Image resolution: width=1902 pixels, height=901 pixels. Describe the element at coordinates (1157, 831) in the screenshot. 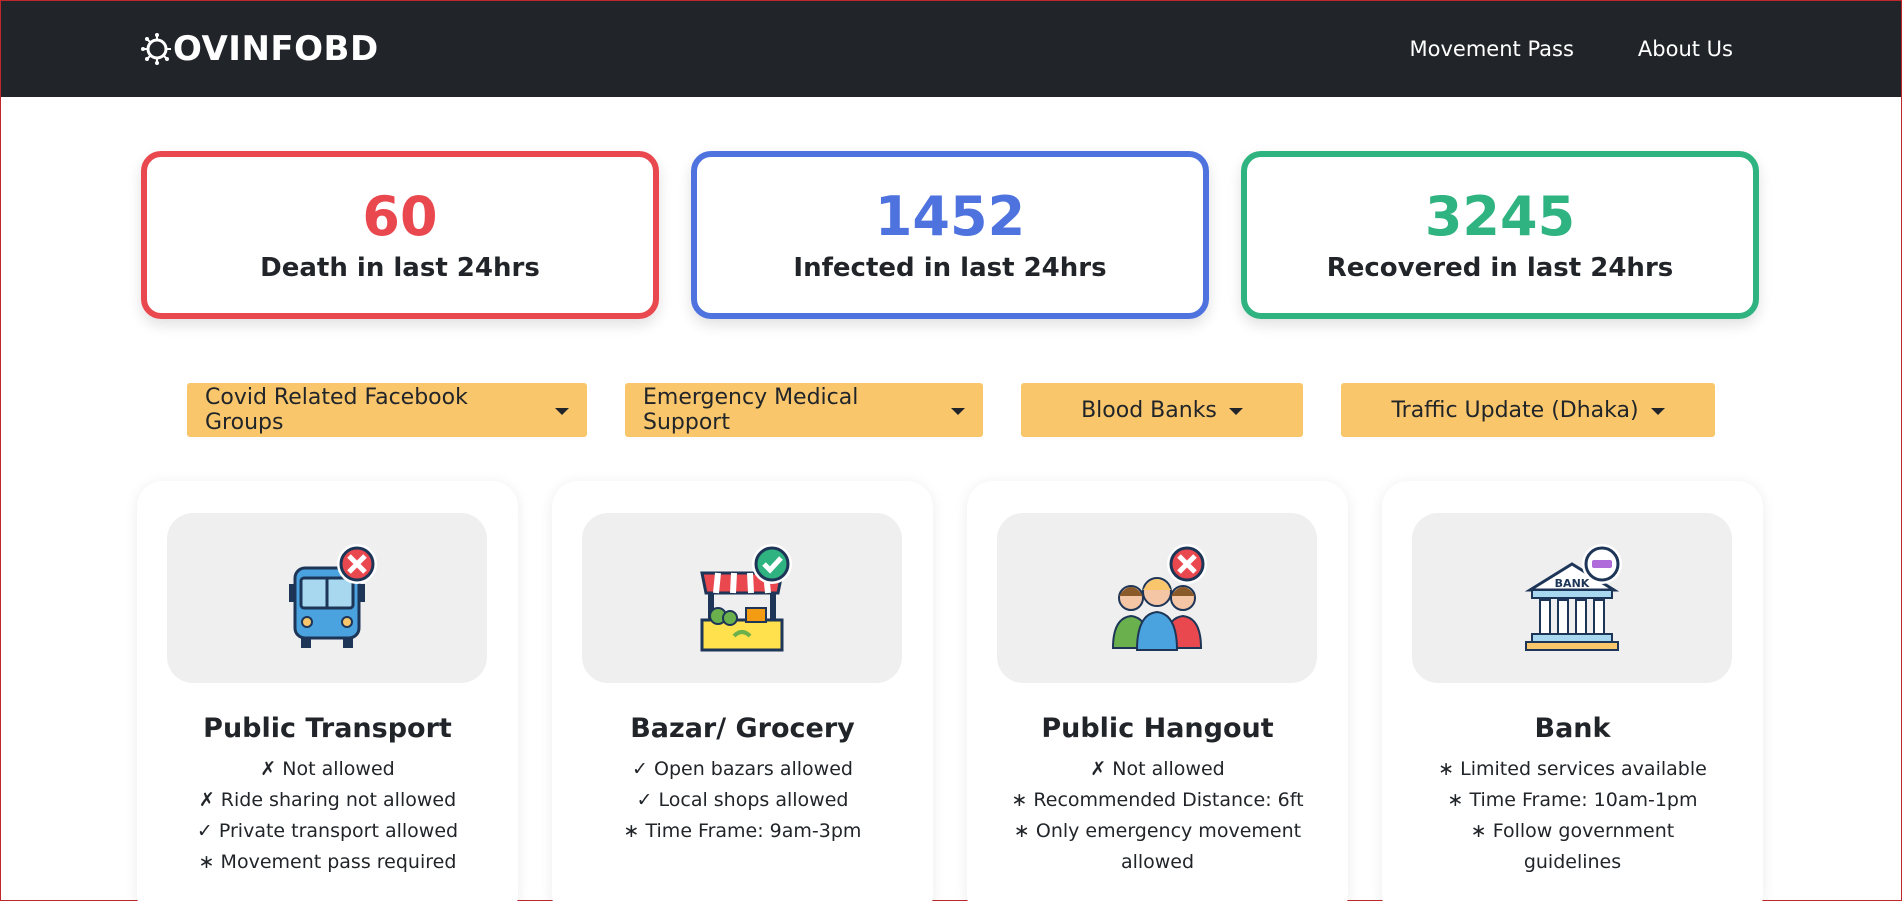

I see `rule-line: ∗ Only emergency movement` at that location.